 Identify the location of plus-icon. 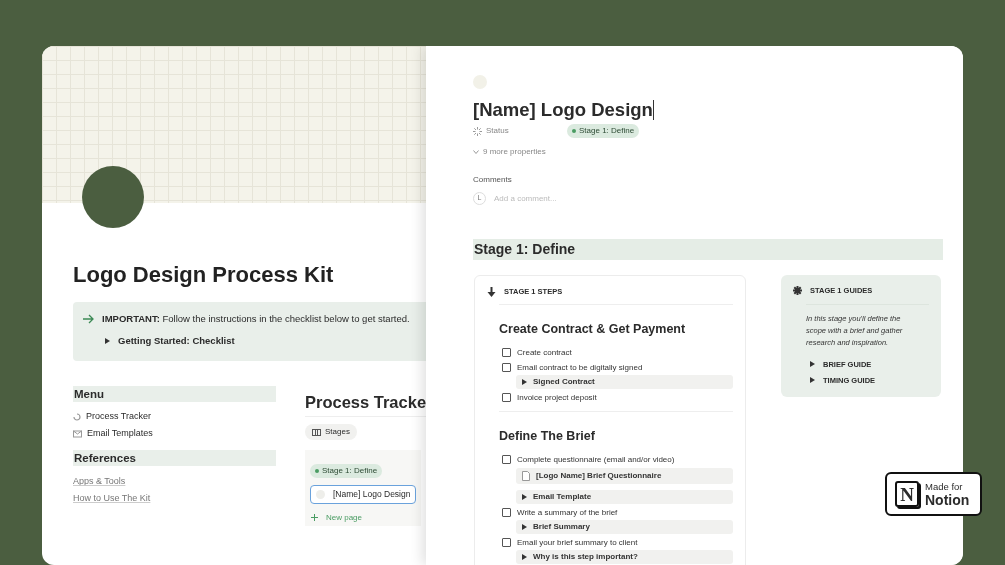
(314, 517).